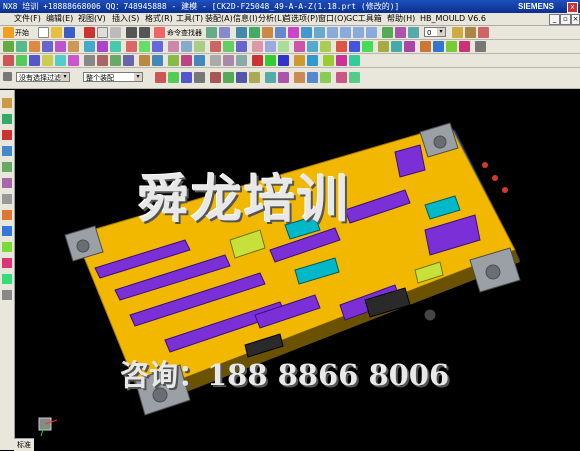 Image resolution: width=580 pixels, height=451 pixels. I want to click on patch-icon, so click(241, 60).